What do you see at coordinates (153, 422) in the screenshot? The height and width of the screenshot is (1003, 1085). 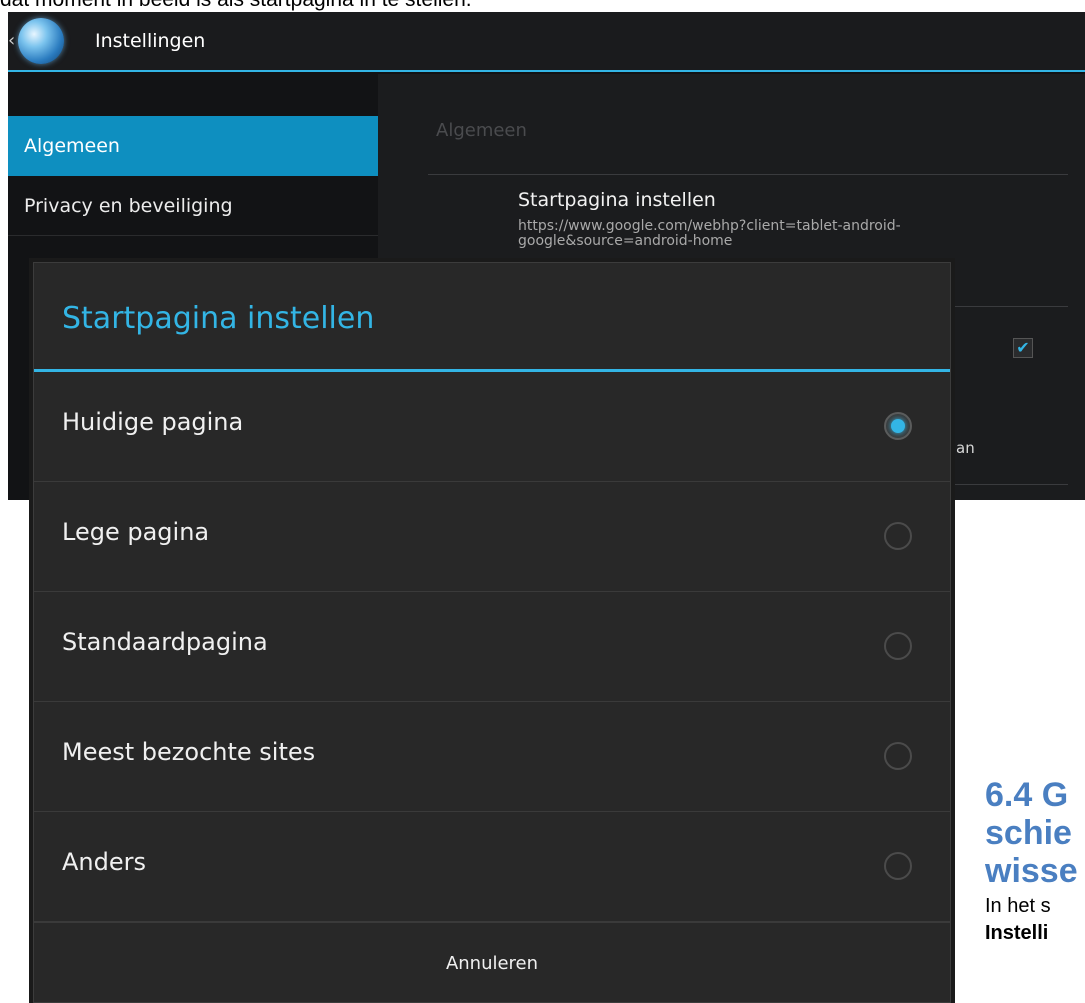 I see `option-label: Huidige pagina` at bounding box center [153, 422].